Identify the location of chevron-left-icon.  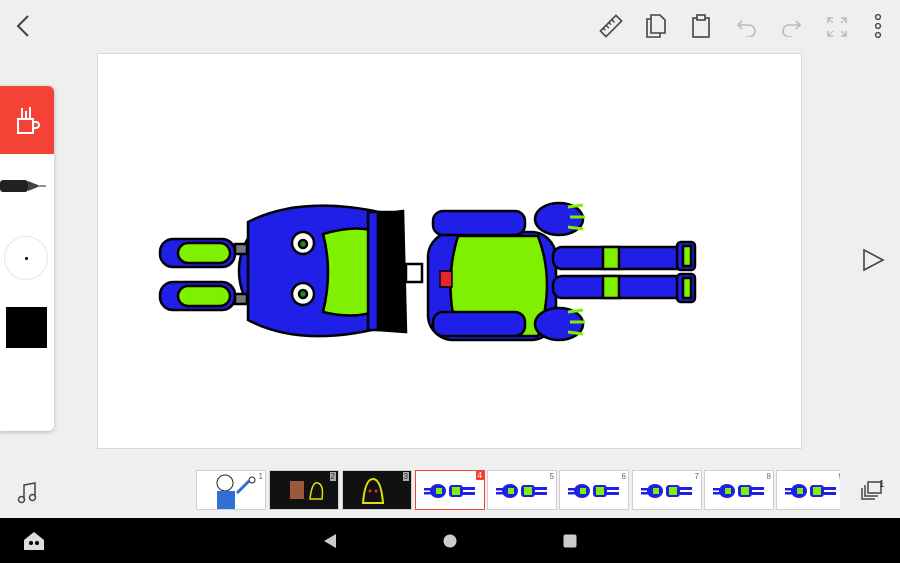
(22, 26).